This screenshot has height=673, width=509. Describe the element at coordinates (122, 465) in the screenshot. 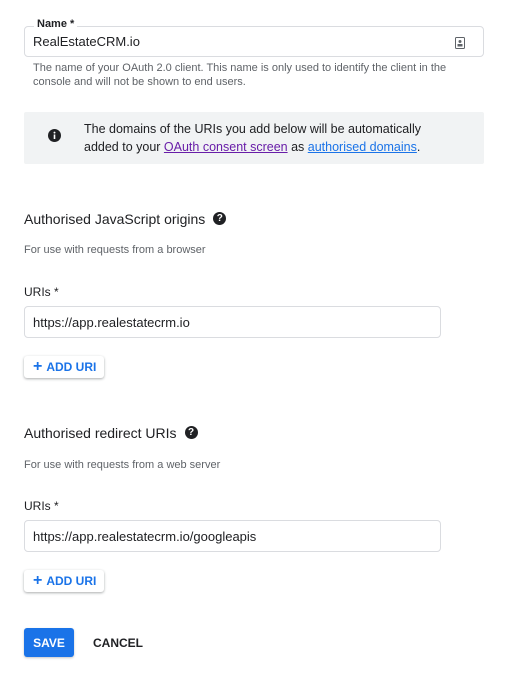

I see `redirect-uris-hint: For use with requests from a web server` at that location.